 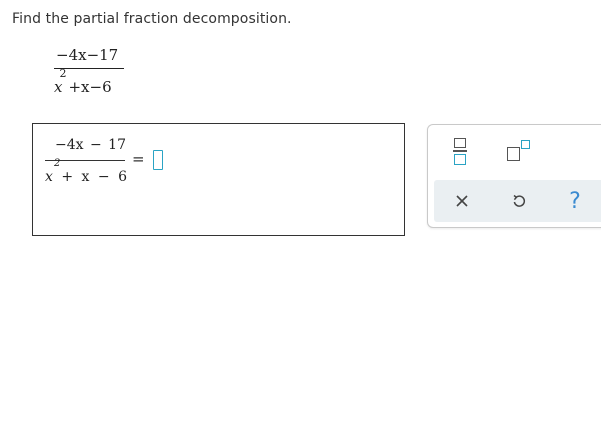 I want to click on undo-icon, so click(x=519, y=201).